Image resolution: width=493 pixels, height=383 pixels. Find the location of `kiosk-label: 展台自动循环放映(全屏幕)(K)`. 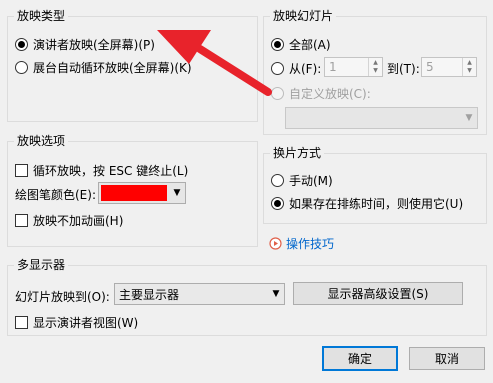

kiosk-label: 展台自动循环放映(全屏幕)(K) is located at coordinates (112, 68).